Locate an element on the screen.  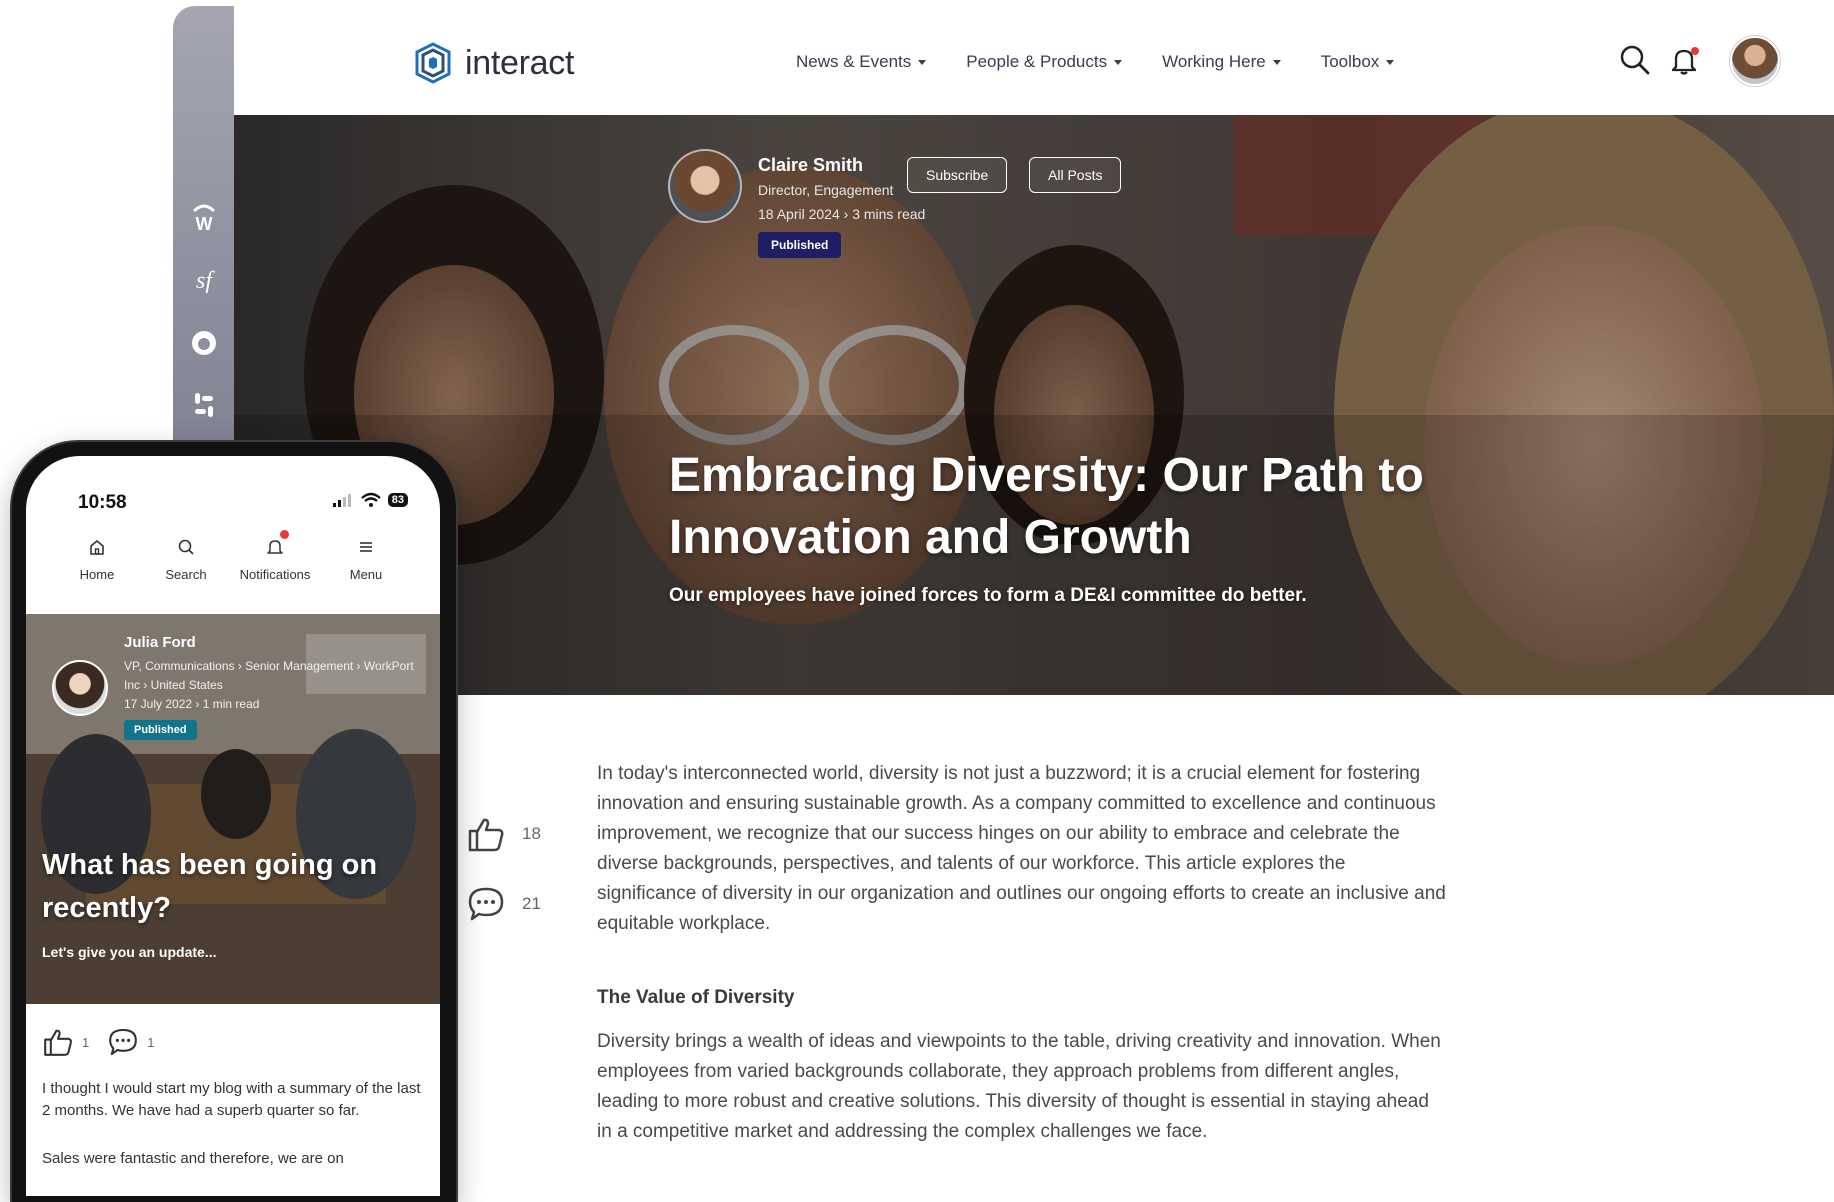
wifi-icon is located at coordinates (370, 499).